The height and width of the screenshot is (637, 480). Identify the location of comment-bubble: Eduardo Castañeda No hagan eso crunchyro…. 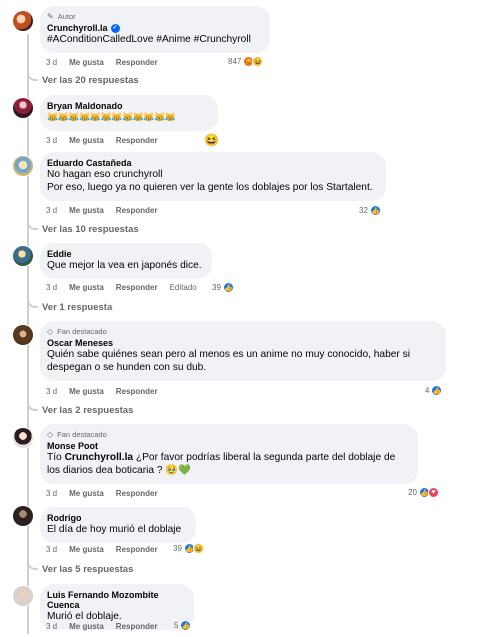
(213, 176).